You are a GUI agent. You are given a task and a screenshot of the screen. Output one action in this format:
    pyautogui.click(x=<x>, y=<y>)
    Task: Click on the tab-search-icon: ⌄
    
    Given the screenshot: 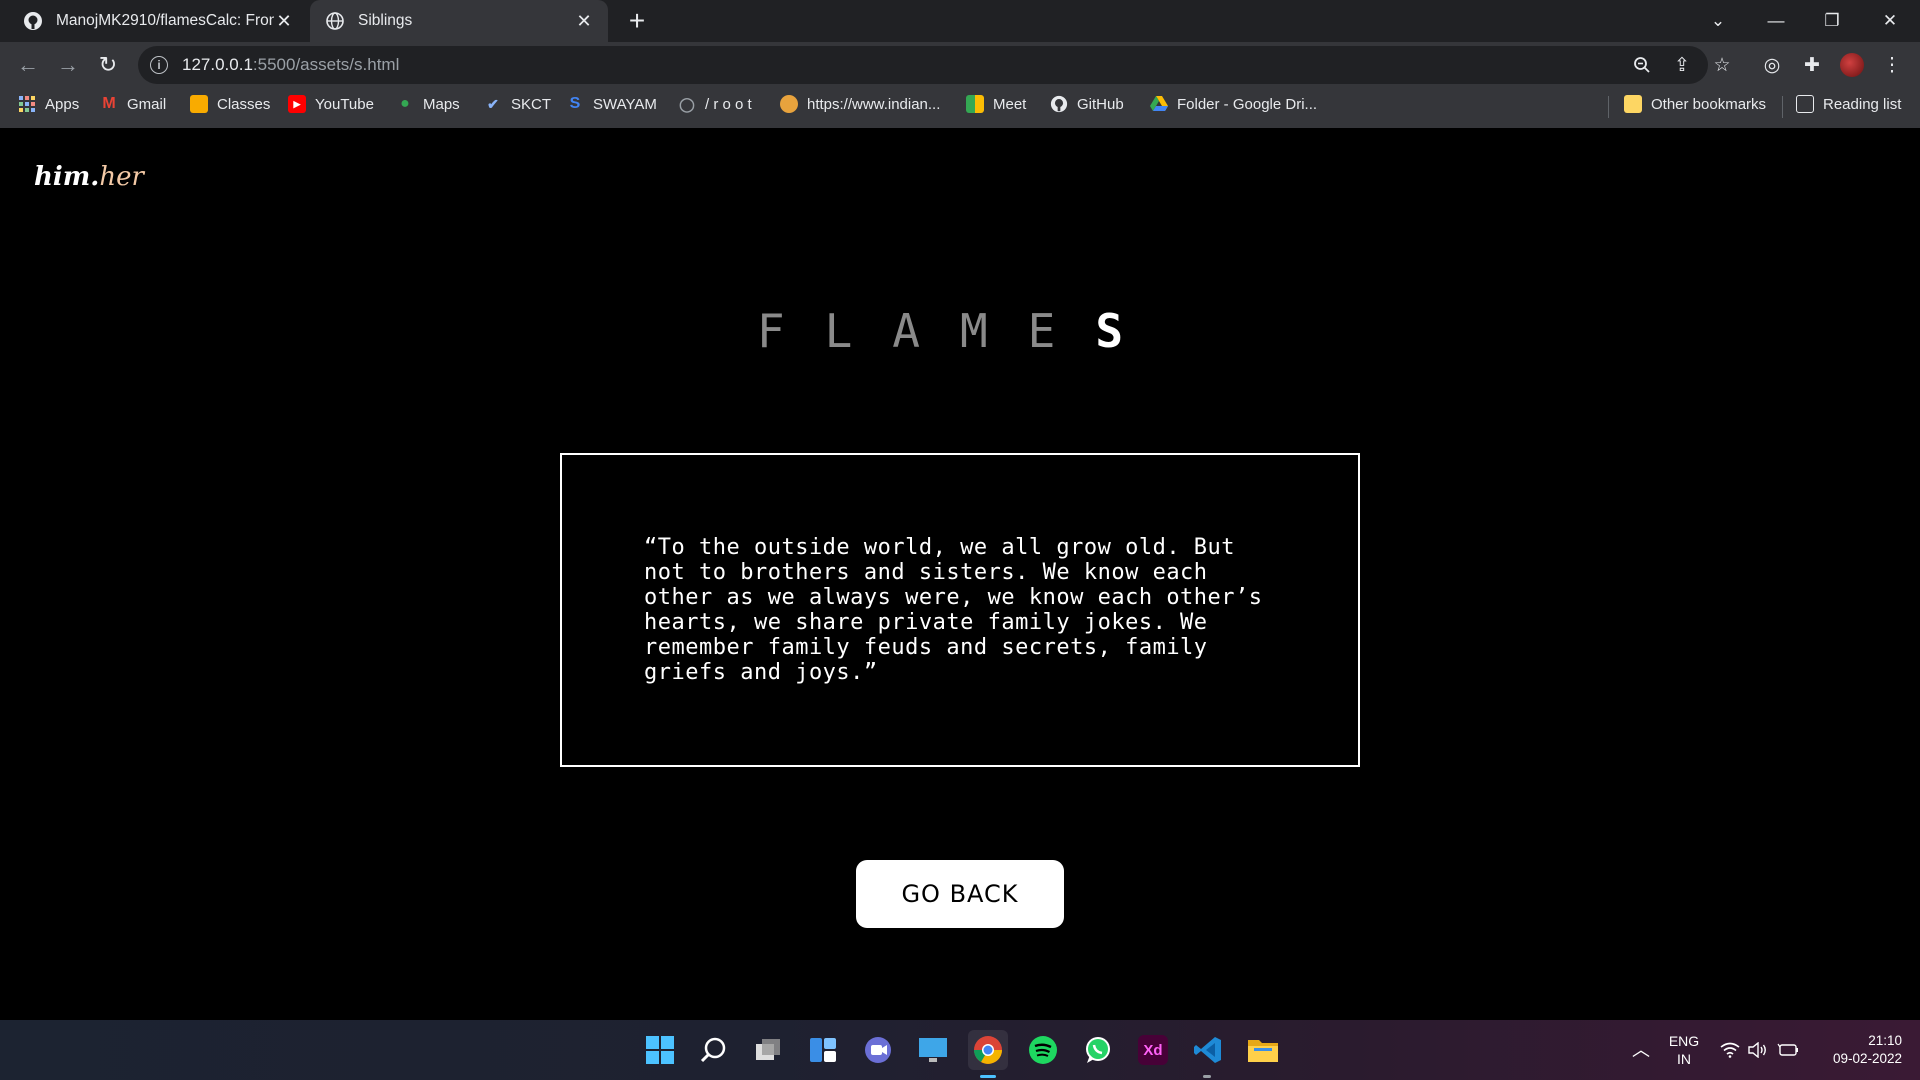 What is the action you would take?
    pyautogui.click(x=1718, y=21)
    